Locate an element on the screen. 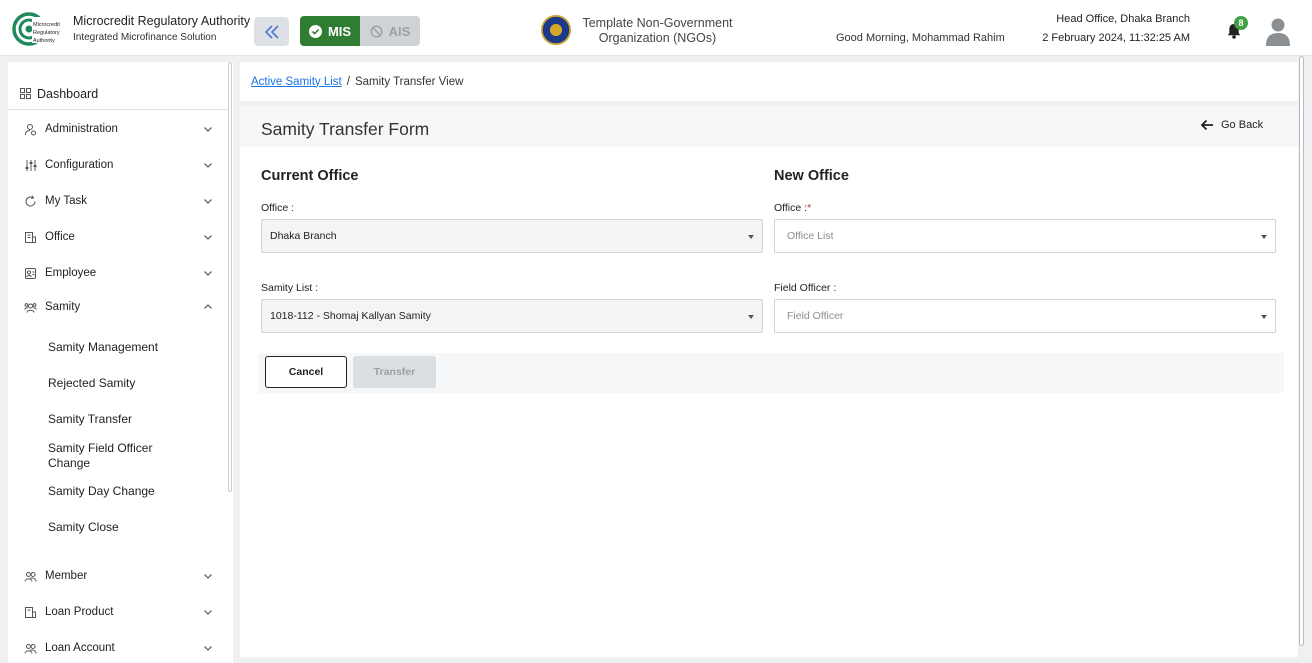  user-cog-icon is located at coordinates (30, 129).